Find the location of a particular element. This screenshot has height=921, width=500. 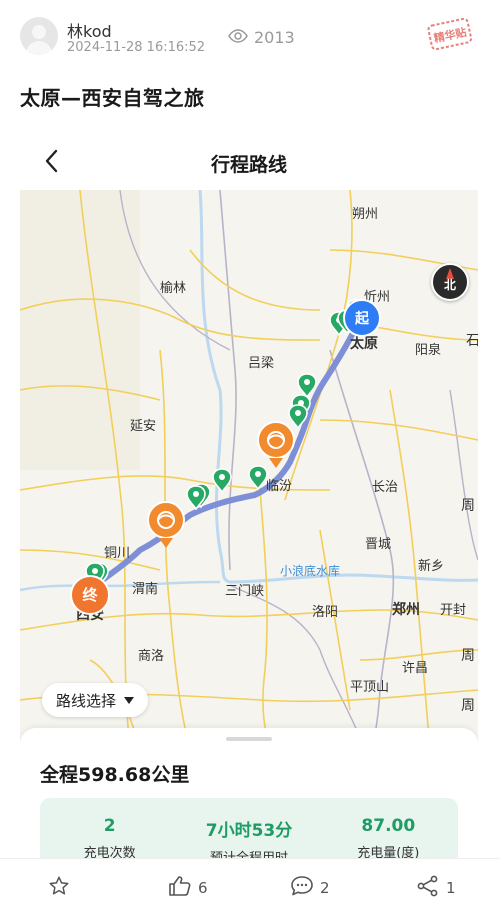

like-button: 6 is located at coordinates (188, 888).